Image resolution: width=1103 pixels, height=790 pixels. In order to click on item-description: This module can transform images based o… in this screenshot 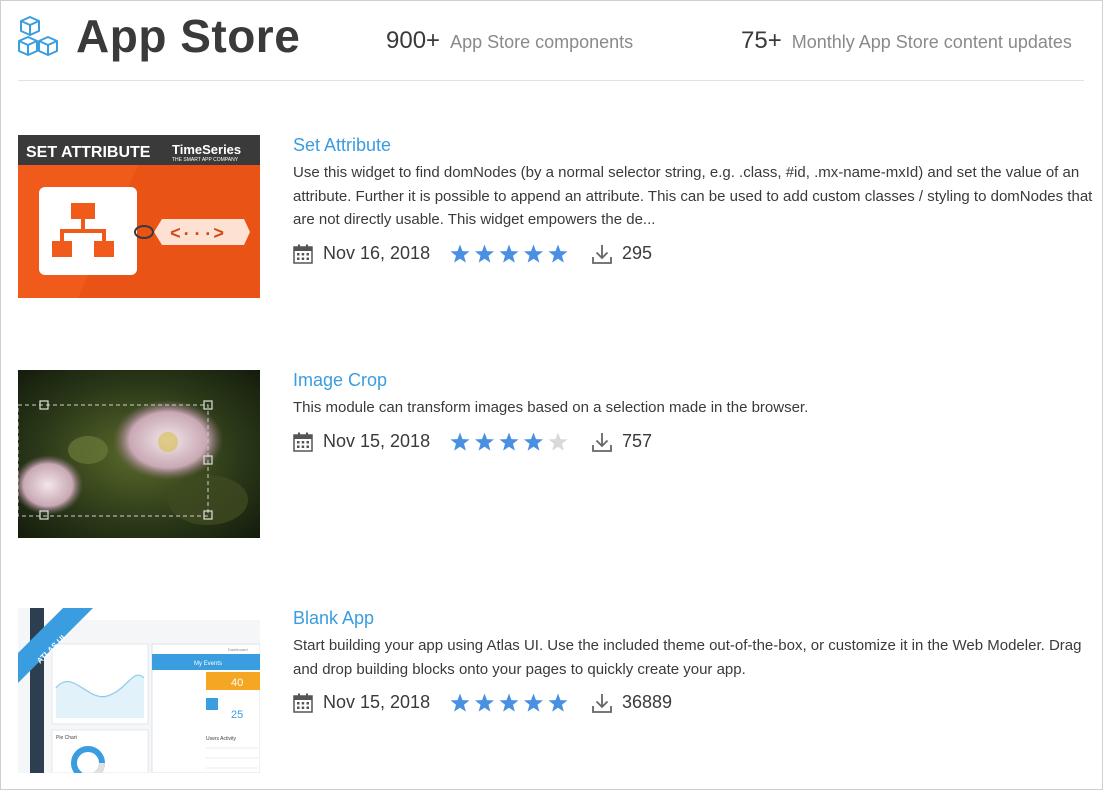, I will do `click(551, 407)`.